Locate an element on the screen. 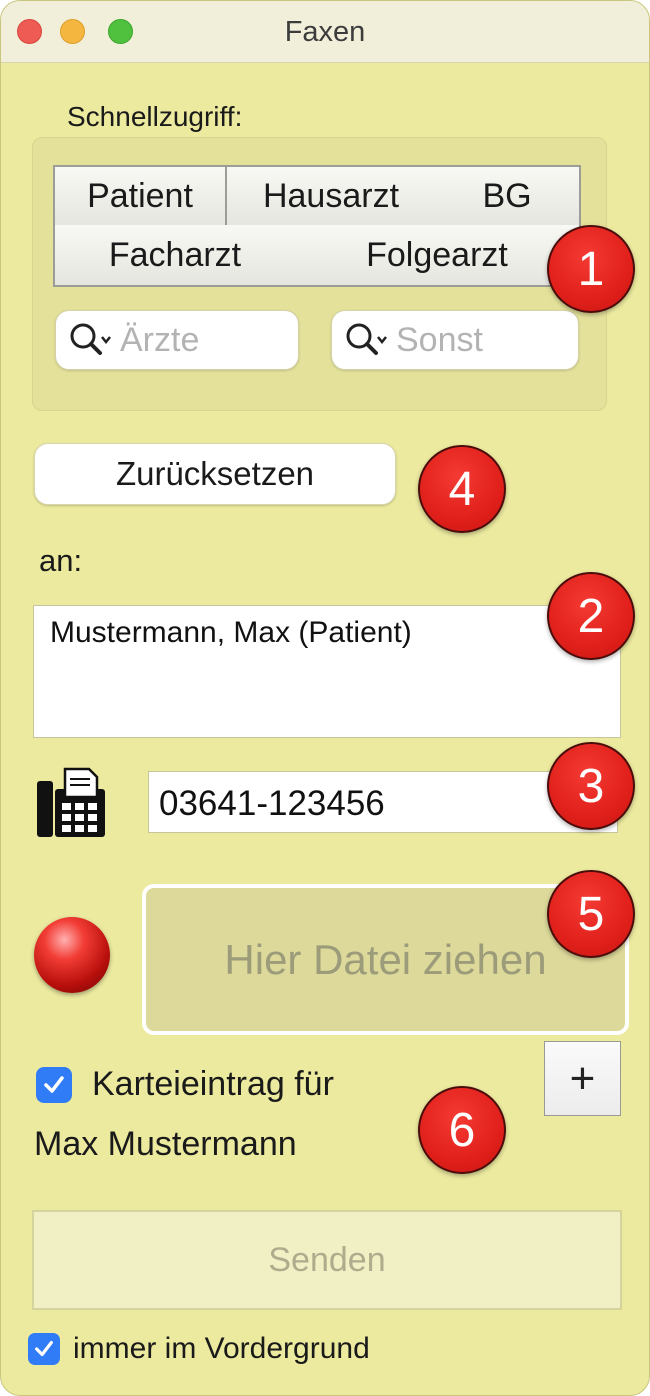 The width and height of the screenshot is (650, 1396). quick-bg-button: BG is located at coordinates (508, 196).